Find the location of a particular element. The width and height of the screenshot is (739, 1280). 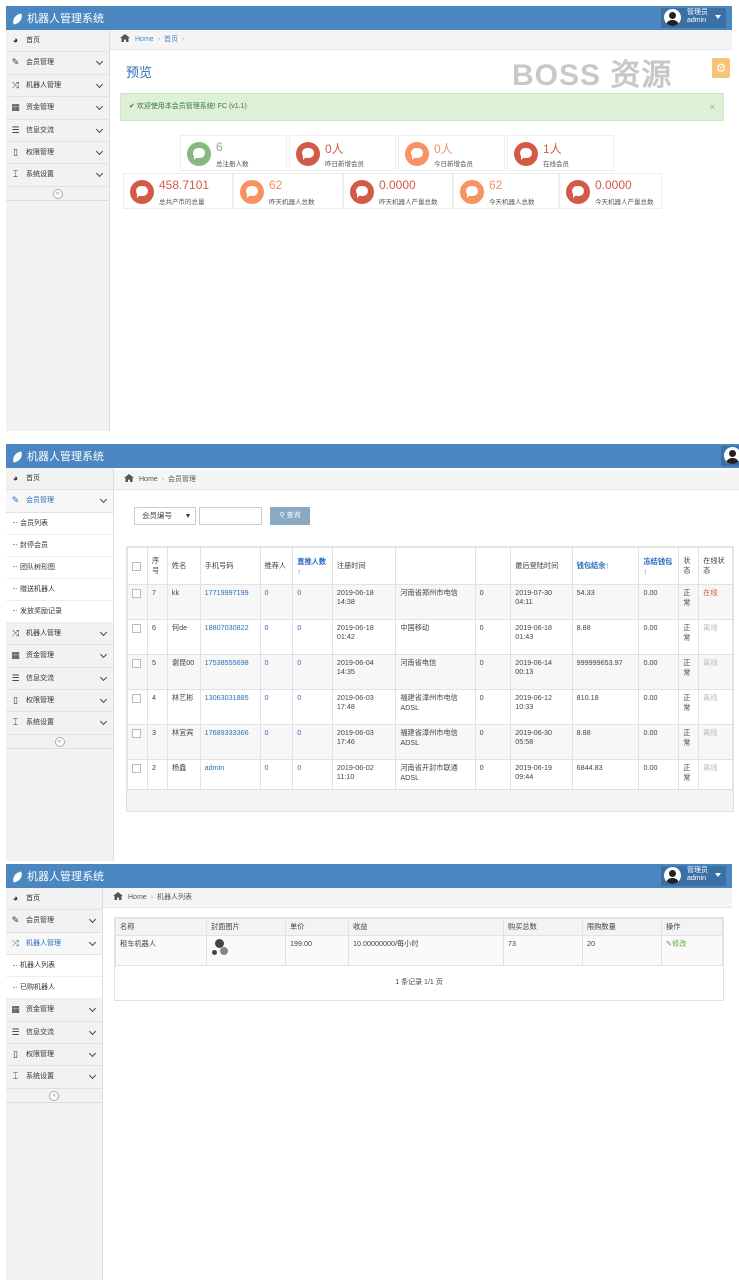

table-cell: 13063031885 is located at coordinates (230, 707).